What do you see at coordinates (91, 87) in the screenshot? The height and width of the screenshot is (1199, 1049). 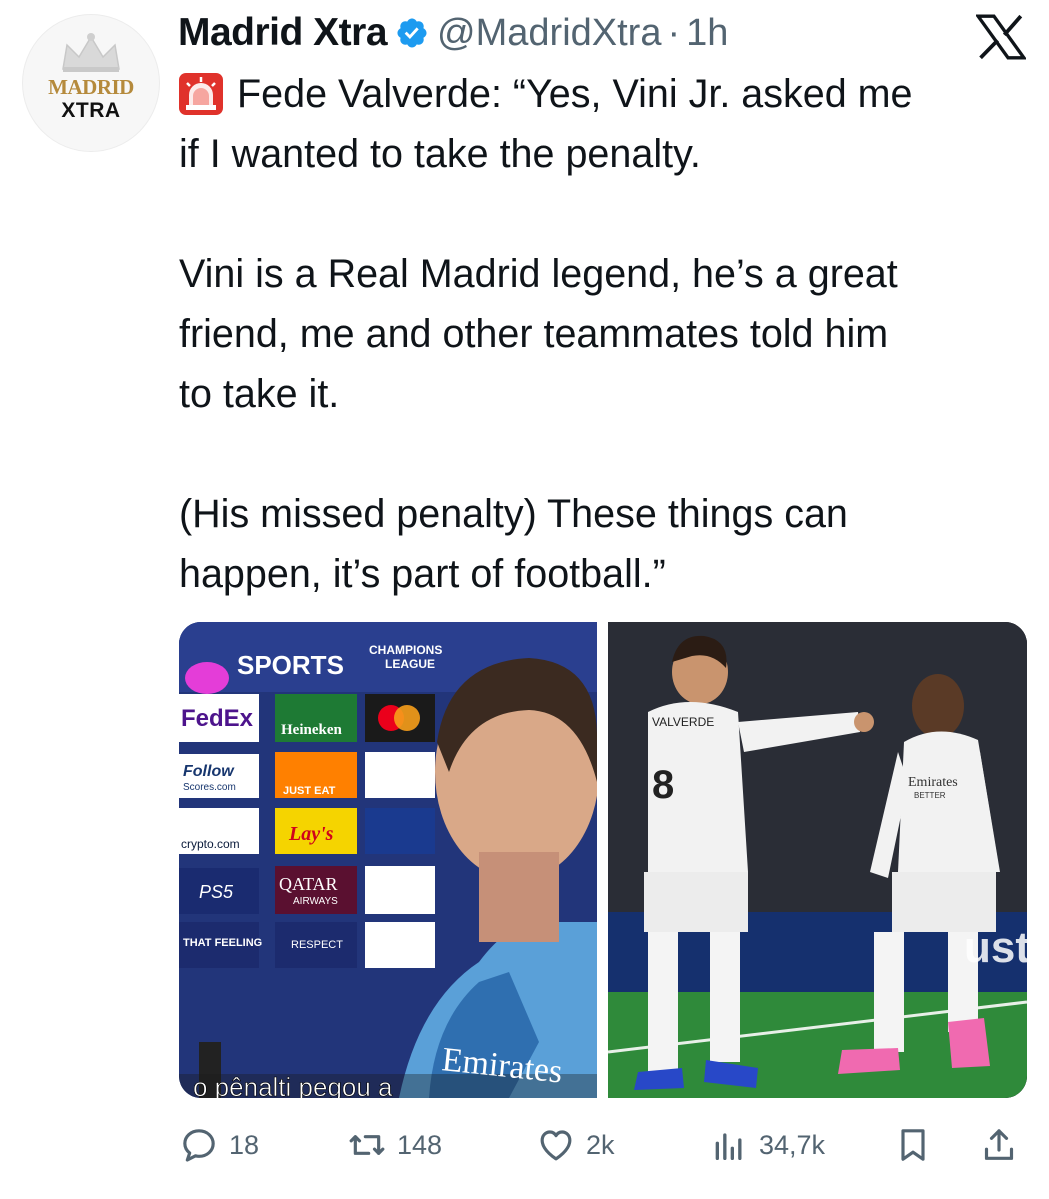 I see `avatar-logo-madrid: MADRID` at bounding box center [91, 87].